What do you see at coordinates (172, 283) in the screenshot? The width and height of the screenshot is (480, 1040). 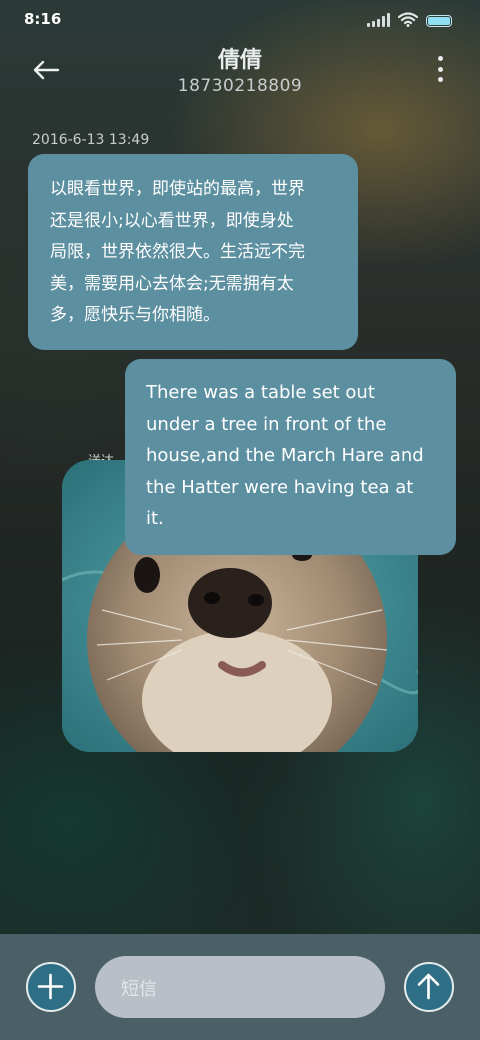 I see `message-line: 美，需要用心去体会;无需拥有太` at bounding box center [172, 283].